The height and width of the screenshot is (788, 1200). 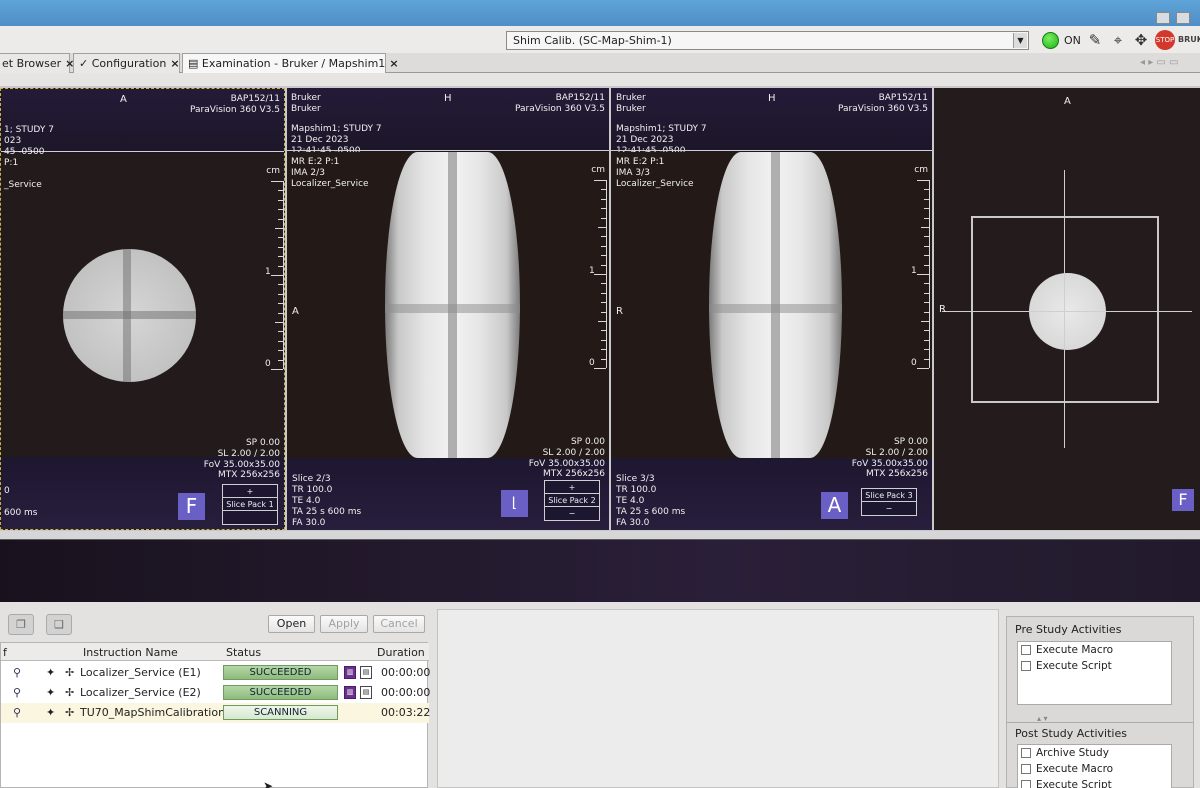 What do you see at coordinates (5, 652) in the screenshot?
I see `column-header-flag: f` at bounding box center [5, 652].